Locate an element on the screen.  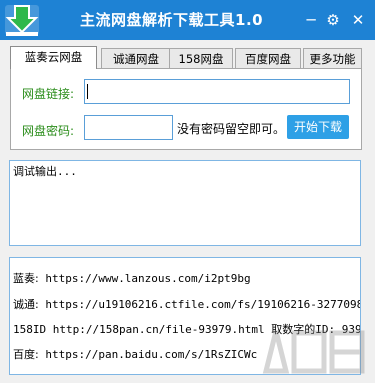
link-url: https://www.lanzous.com/i2pt9bg is located at coordinates (144, 278).